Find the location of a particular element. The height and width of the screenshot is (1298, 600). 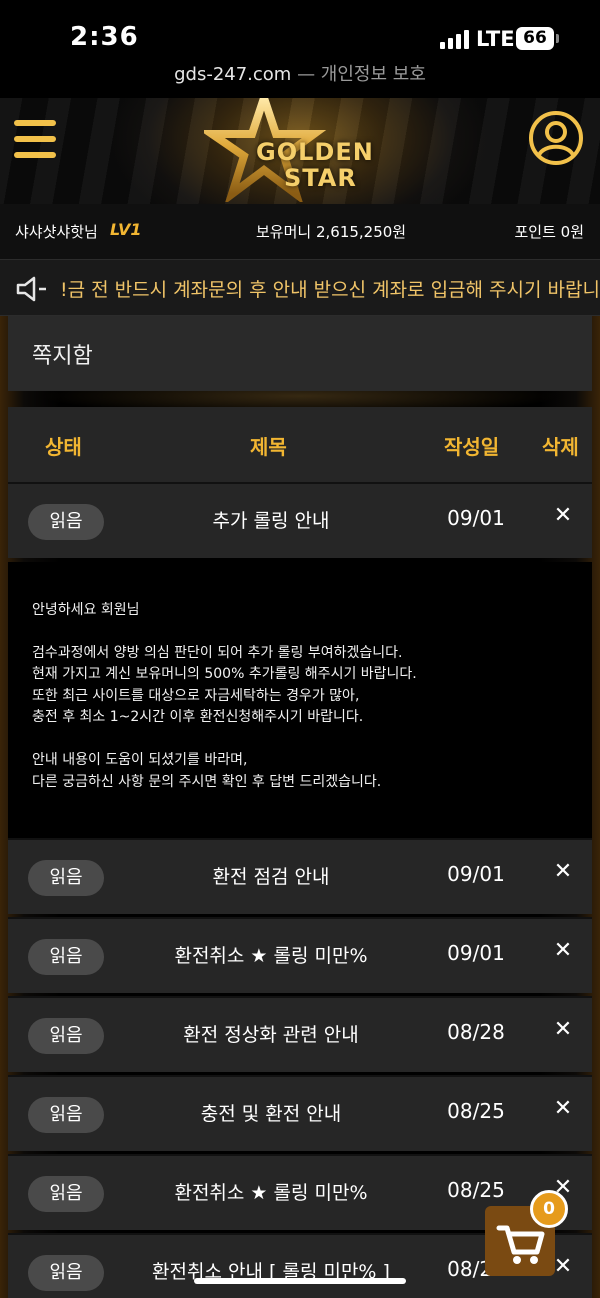

column-header-status: 상태 is located at coordinates (63, 447).